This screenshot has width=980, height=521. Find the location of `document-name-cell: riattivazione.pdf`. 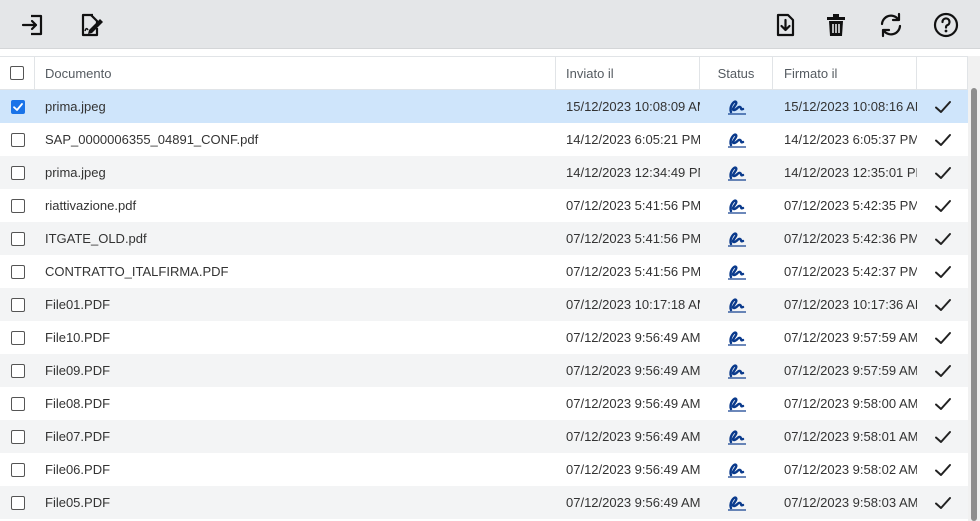

document-name-cell: riattivazione.pdf is located at coordinates (91, 205).